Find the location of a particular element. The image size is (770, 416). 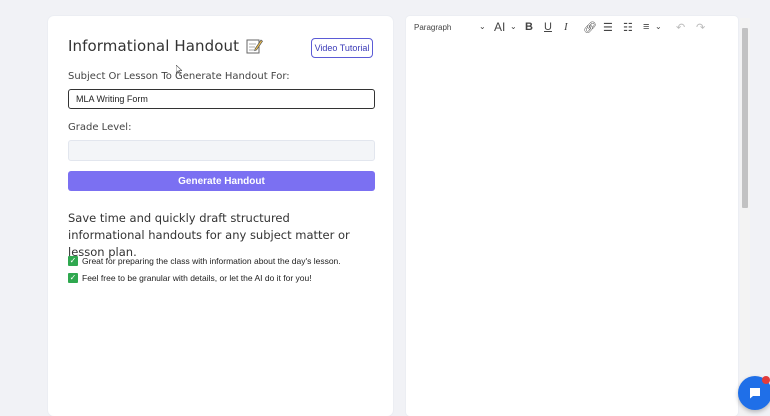

scrollbar is located at coordinates (745, 217).